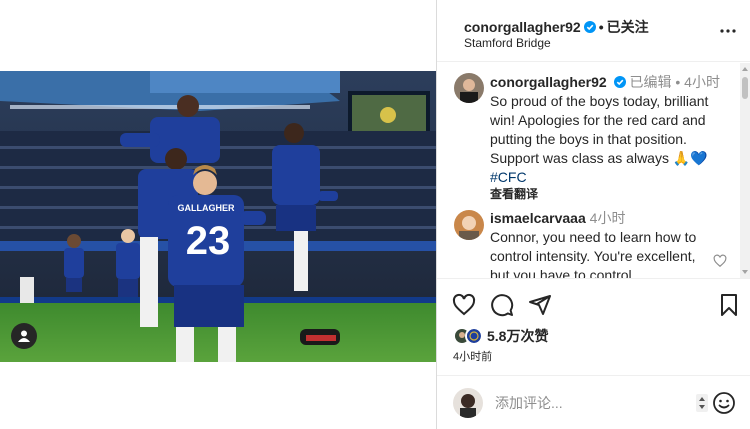 Image resolution: width=750 pixels, height=429 pixels. I want to click on header-user-line: conorgallagher92 • 已关注, so click(556, 27).